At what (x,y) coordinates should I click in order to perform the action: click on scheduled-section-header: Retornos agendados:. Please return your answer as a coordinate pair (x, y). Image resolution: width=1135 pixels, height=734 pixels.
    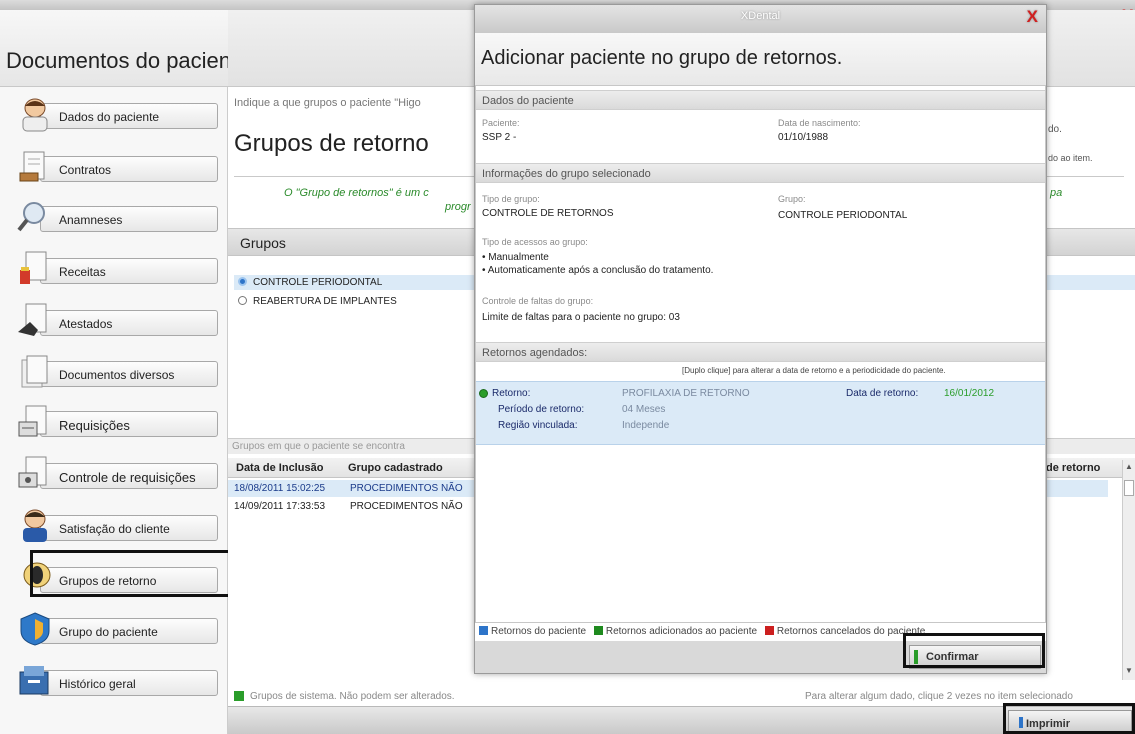
    Looking at the image, I should click on (760, 352).